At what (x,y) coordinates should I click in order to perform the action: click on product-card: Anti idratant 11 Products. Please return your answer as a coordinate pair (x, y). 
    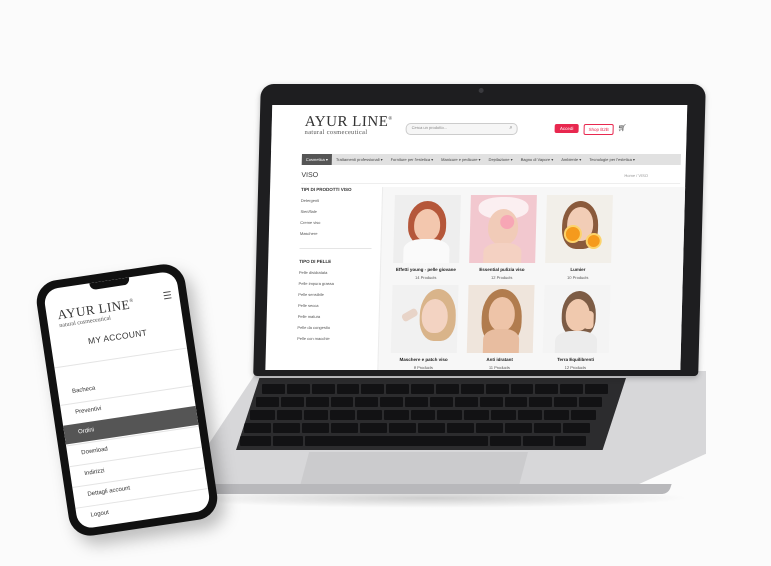
    Looking at the image, I should click on (500, 327).